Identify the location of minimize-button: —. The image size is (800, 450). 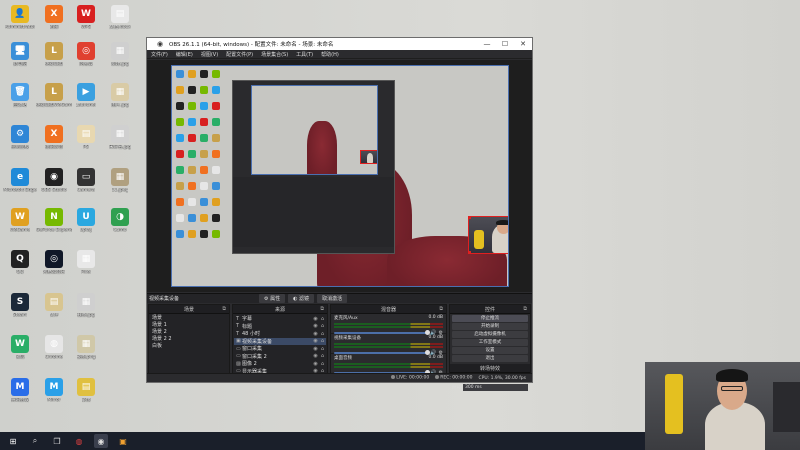
(487, 44).